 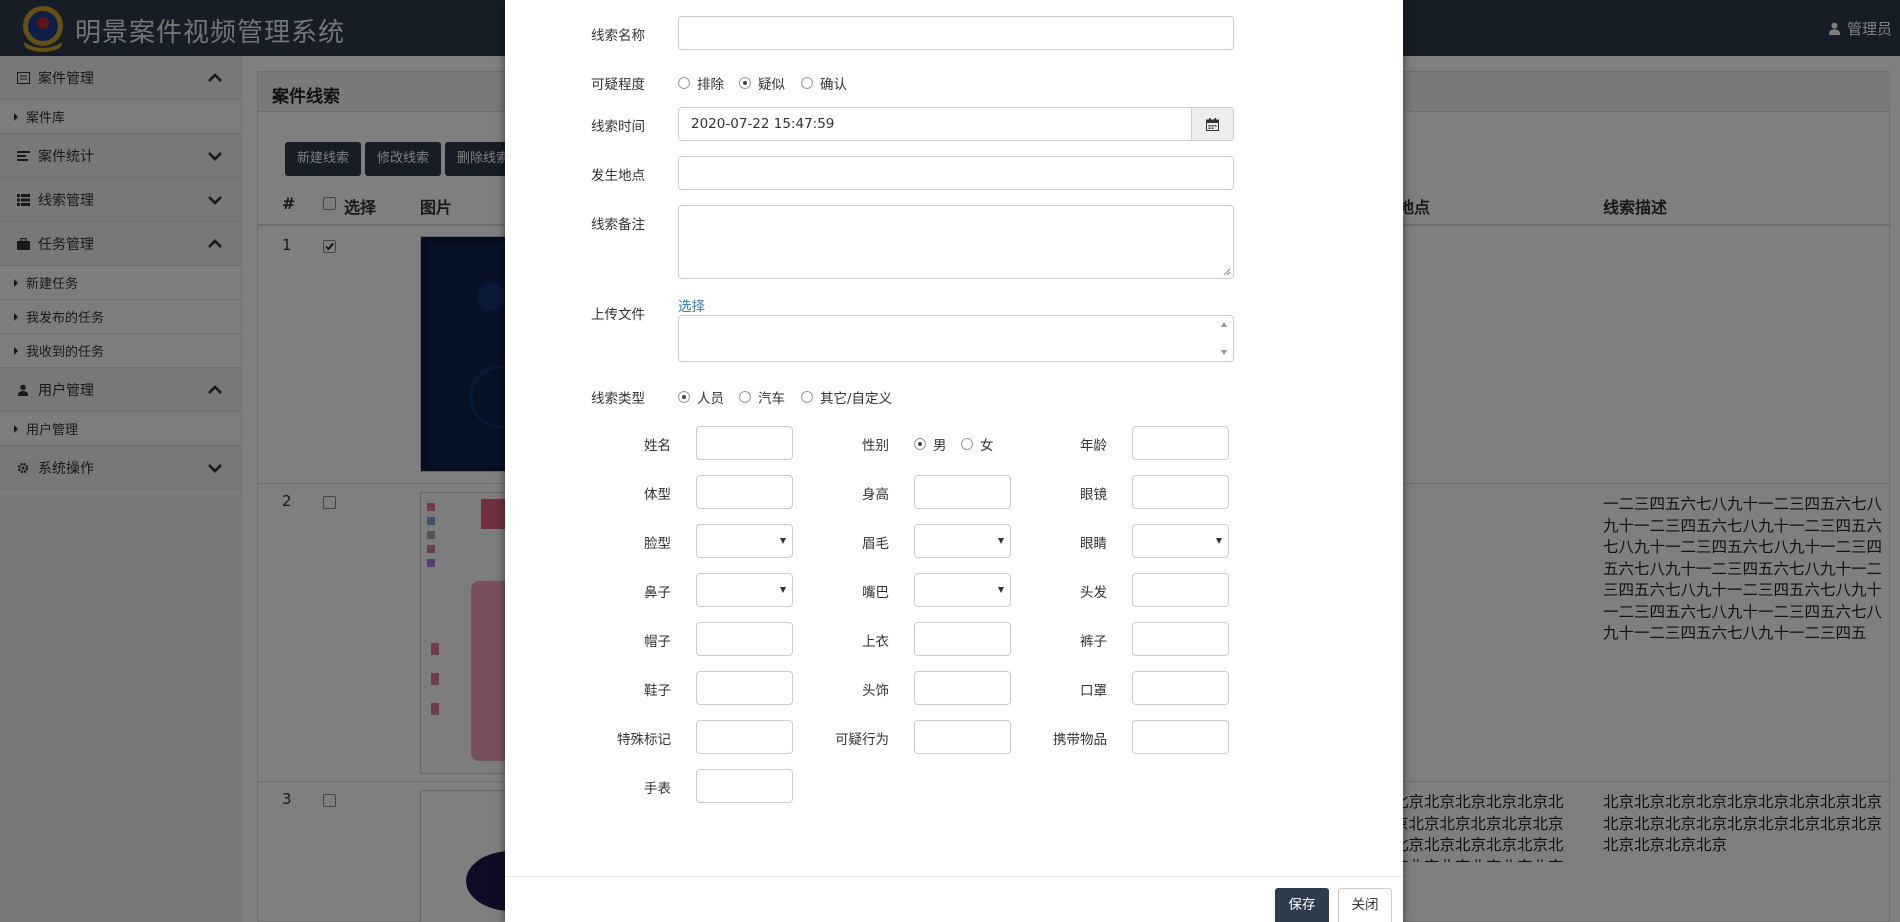 What do you see at coordinates (1180, 443) in the screenshot?
I see `age-input` at bounding box center [1180, 443].